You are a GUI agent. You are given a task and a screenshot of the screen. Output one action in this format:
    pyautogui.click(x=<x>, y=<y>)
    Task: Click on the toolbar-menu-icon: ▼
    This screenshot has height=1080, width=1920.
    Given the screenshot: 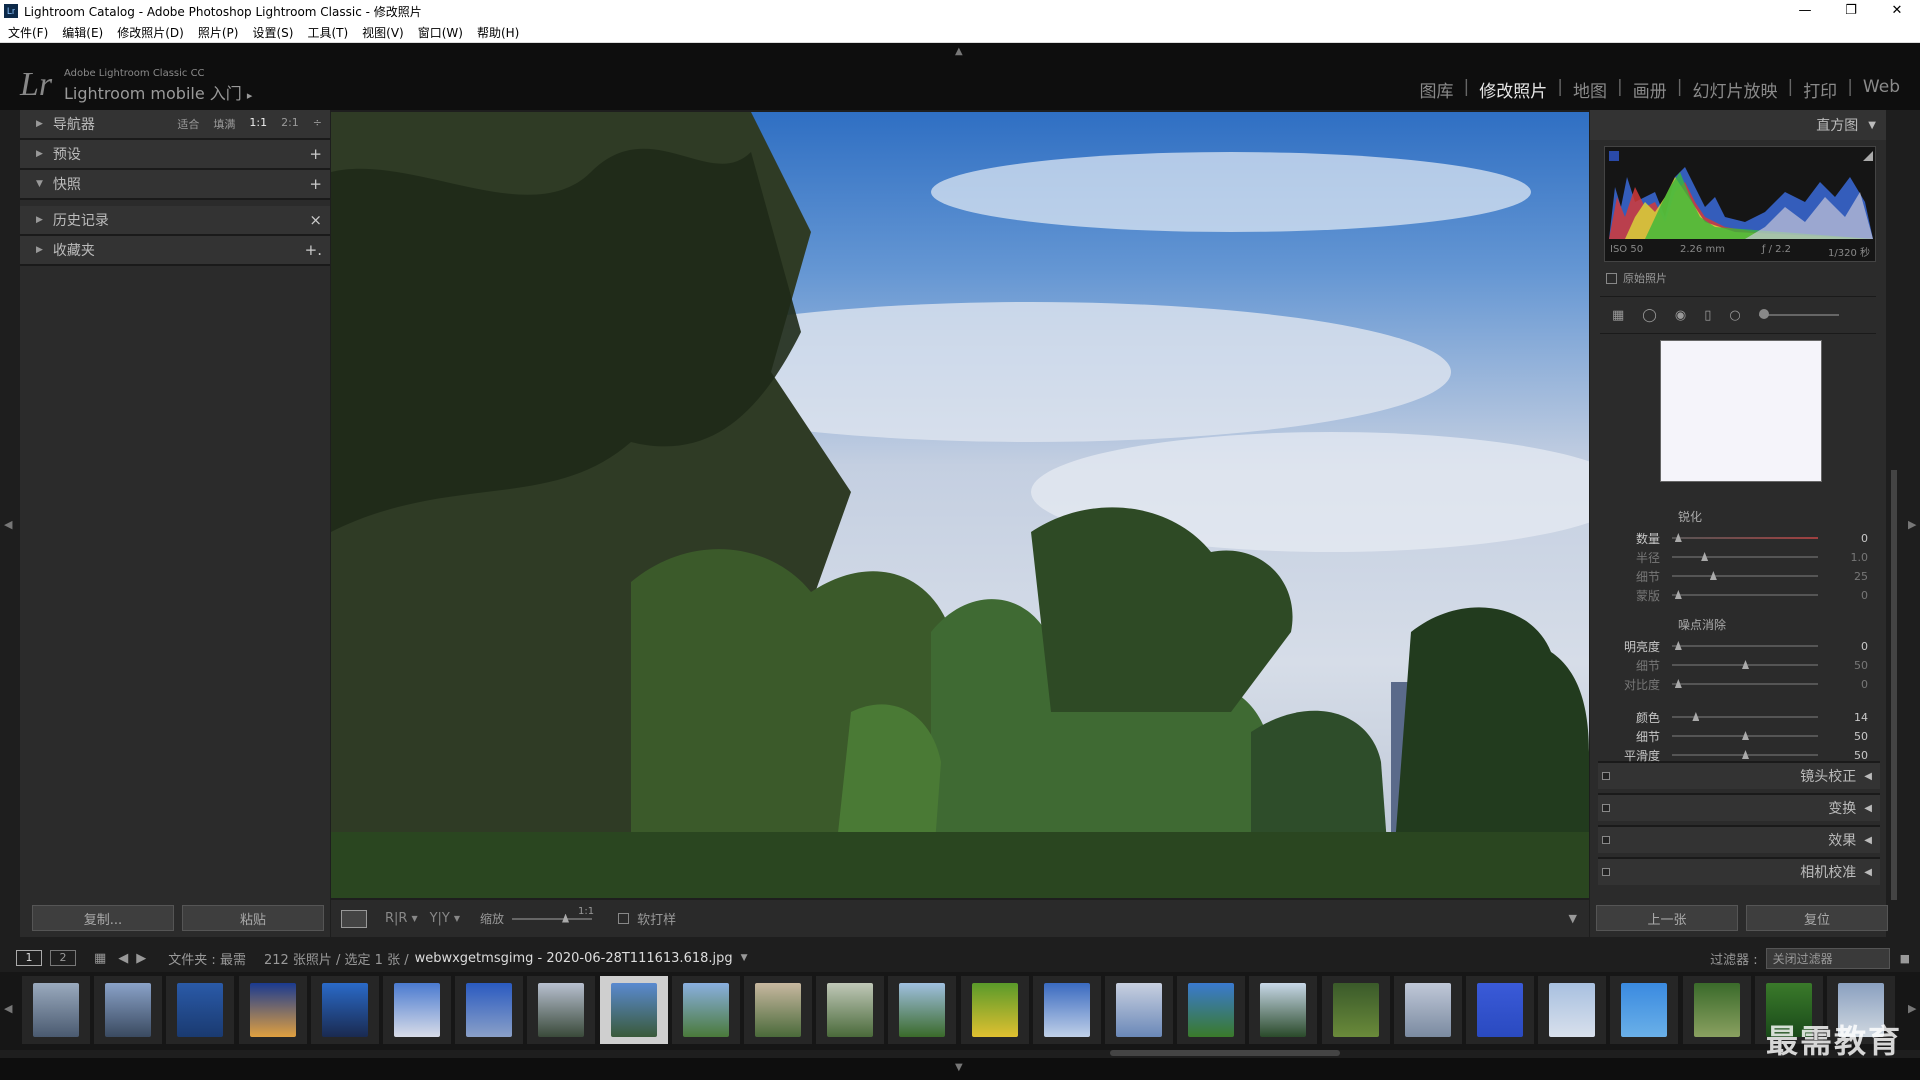 What is the action you would take?
    pyautogui.click(x=1573, y=918)
    